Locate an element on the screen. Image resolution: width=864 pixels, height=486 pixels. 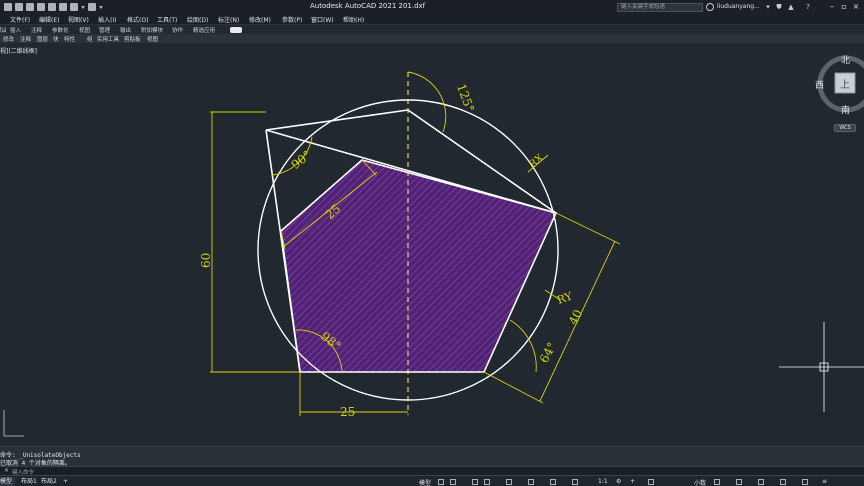
menu-draw: 绘图(D) is located at coordinates (197, 19).